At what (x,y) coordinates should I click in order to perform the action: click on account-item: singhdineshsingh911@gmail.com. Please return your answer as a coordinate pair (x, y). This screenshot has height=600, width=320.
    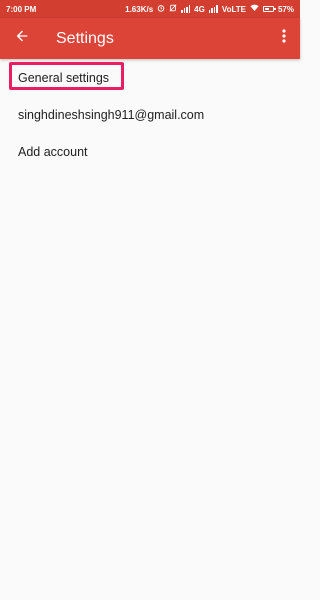
    Looking at the image, I should click on (150, 114).